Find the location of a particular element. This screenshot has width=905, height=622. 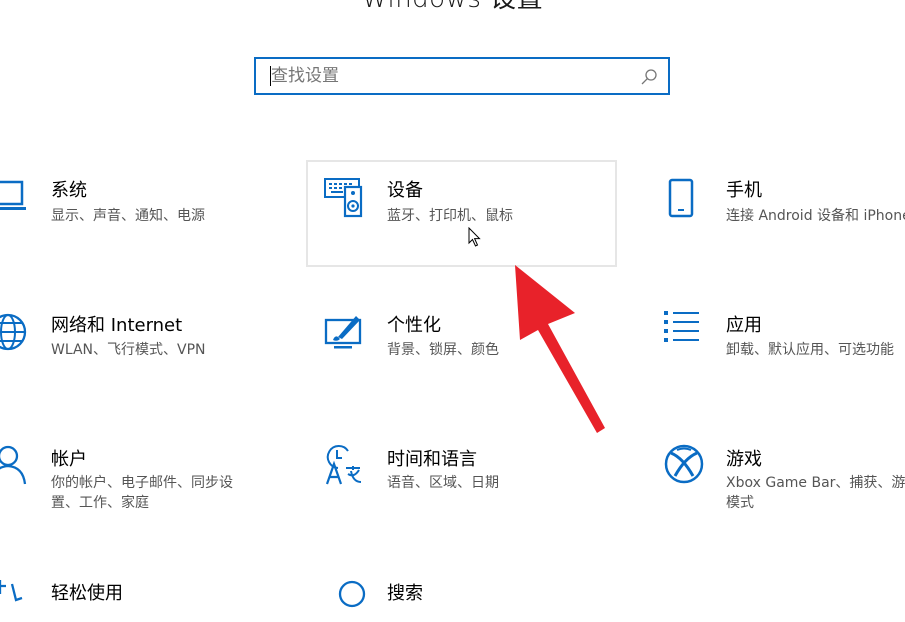

tile-title: 搜索 is located at coordinates (405, 593).